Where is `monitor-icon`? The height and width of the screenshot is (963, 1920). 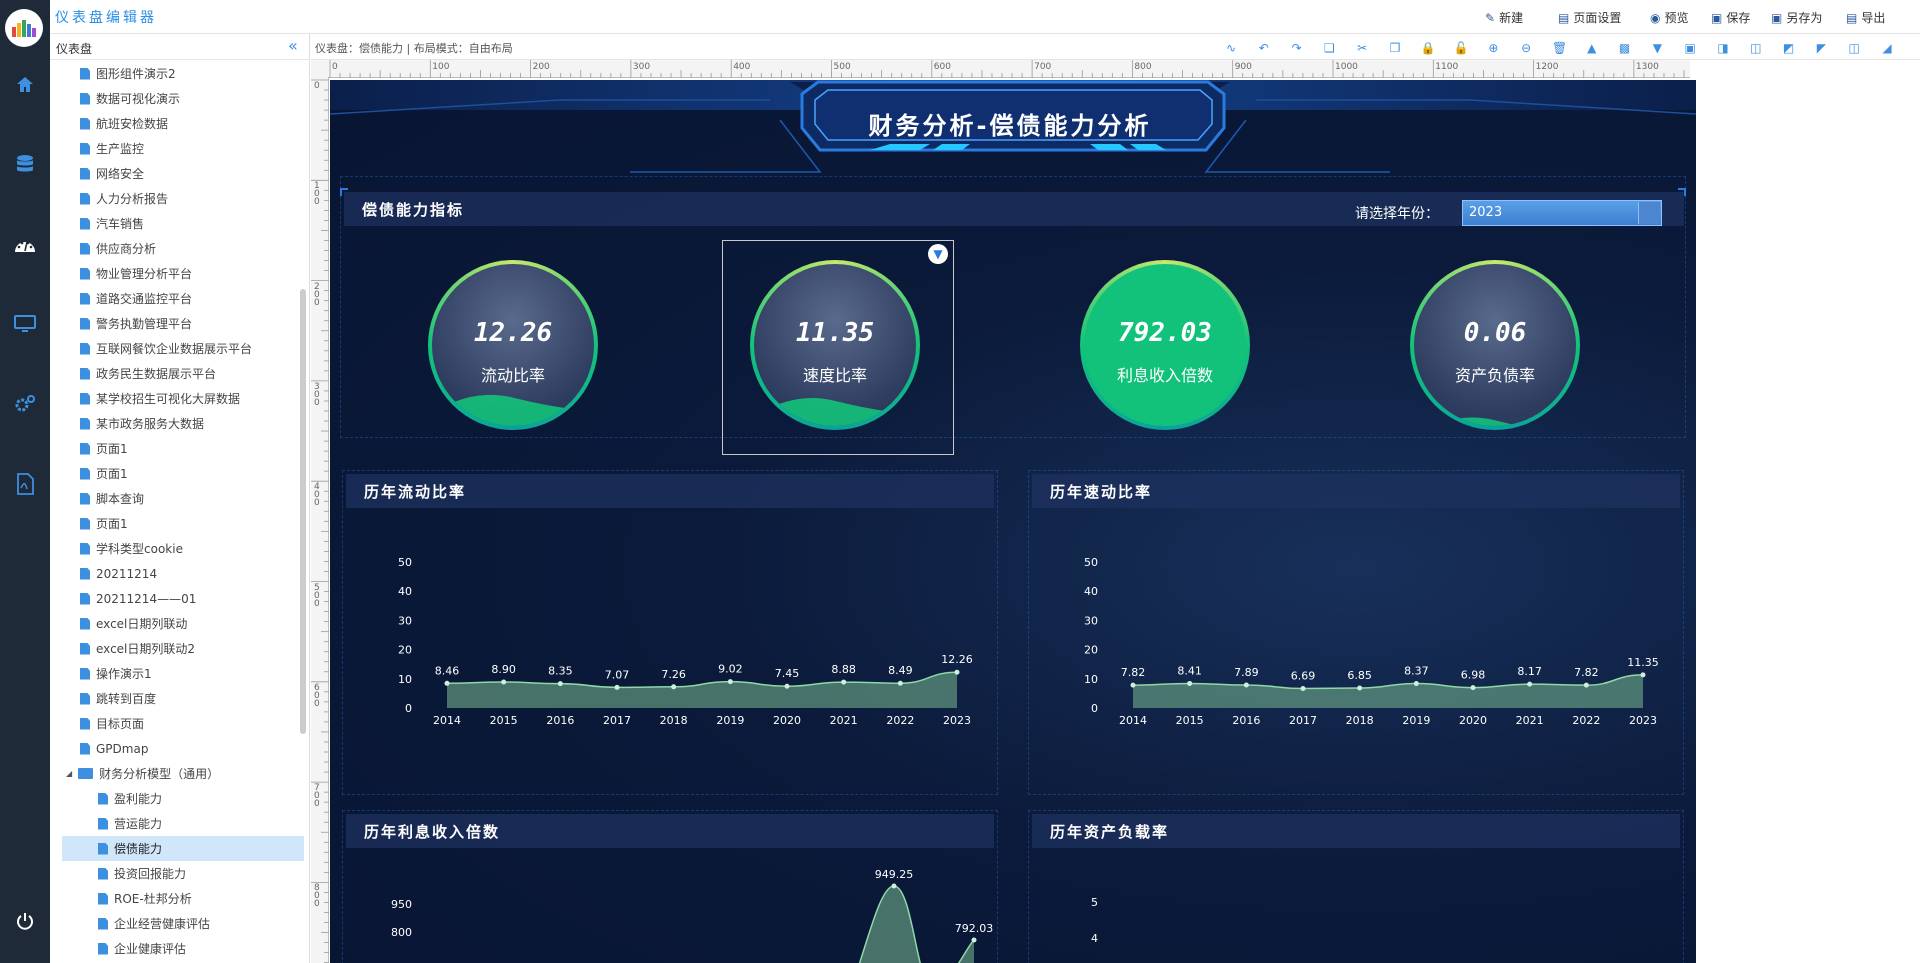
monitor-icon is located at coordinates (25, 324).